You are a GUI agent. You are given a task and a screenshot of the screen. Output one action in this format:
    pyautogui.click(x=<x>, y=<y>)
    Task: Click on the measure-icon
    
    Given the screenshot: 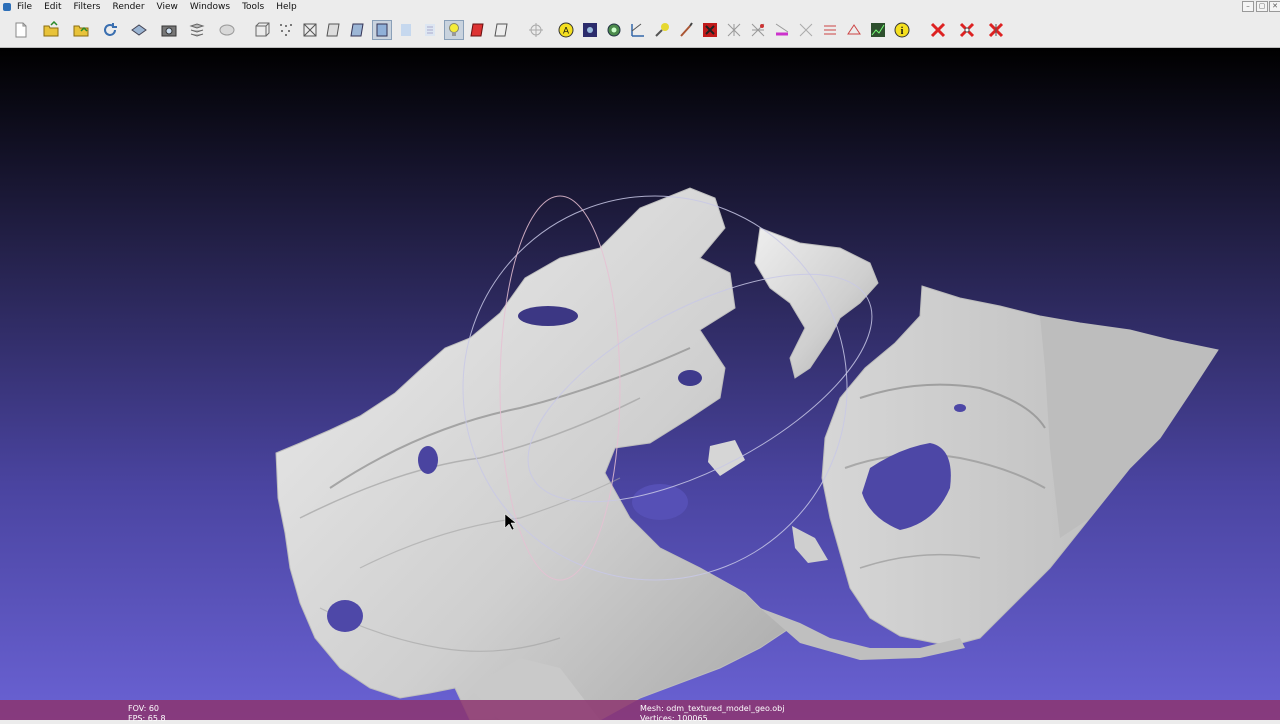 What is the action you would take?
    pyautogui.click(x=590, y=30)
    